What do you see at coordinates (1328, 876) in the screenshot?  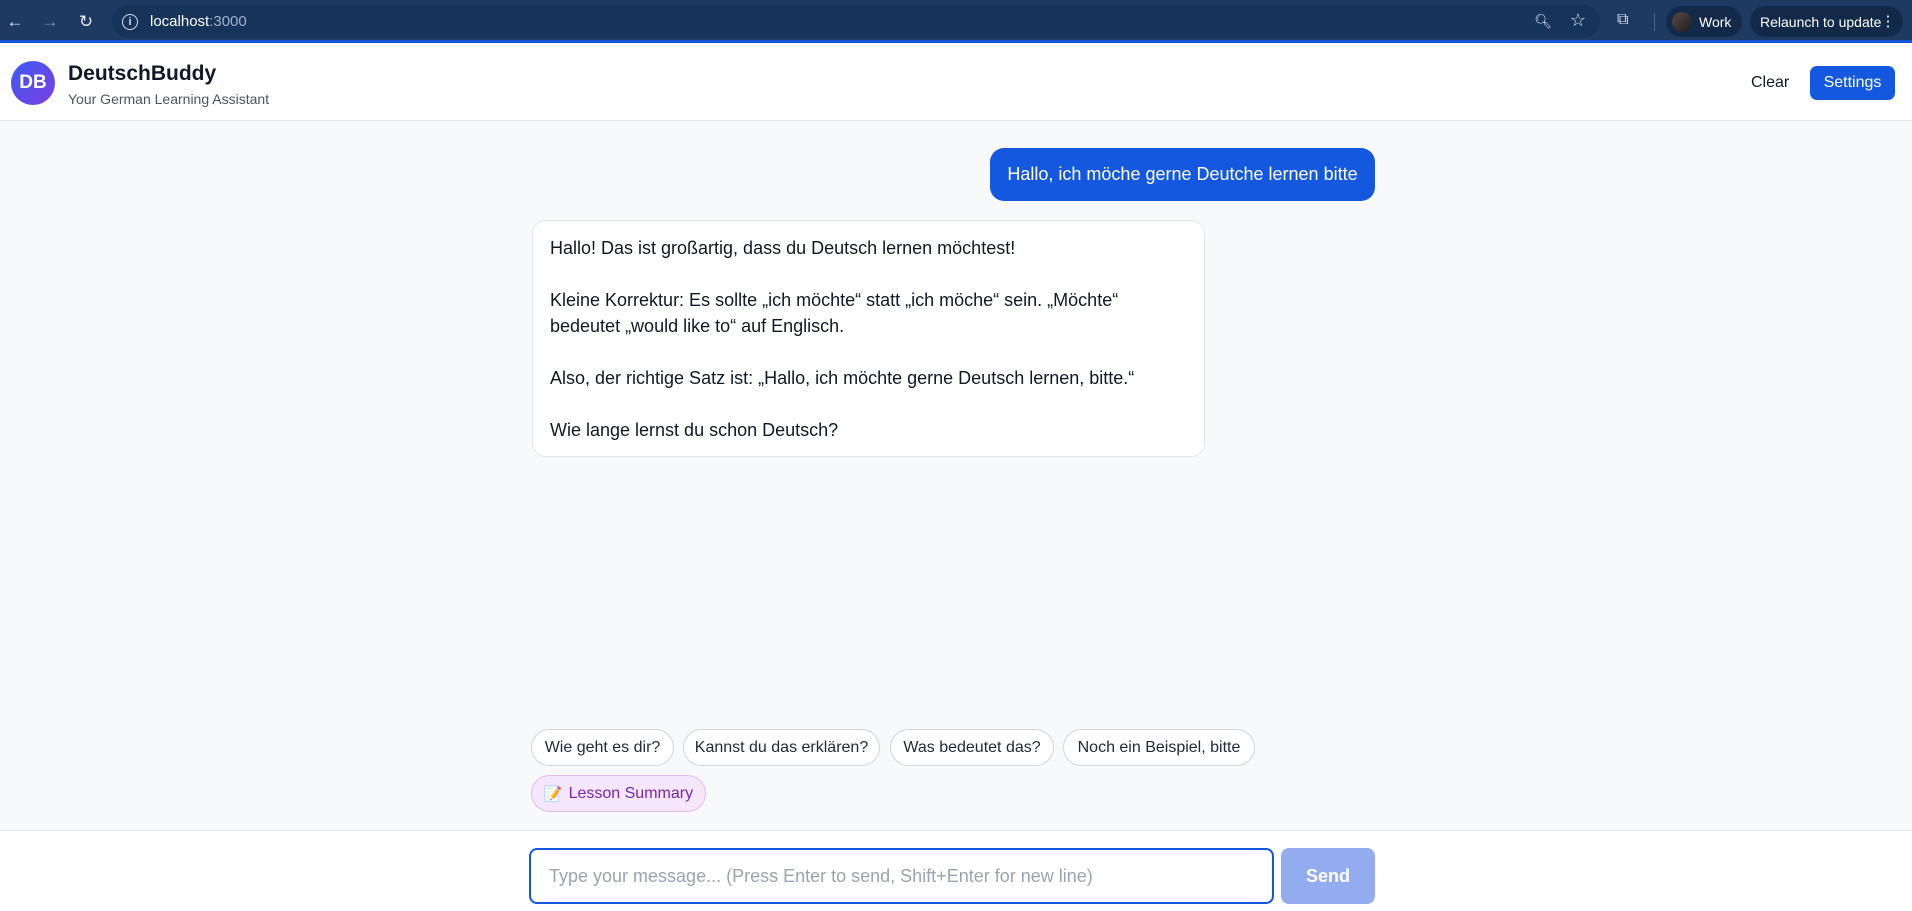 I see `send-button: Send` at bounding box center [1328, 876].